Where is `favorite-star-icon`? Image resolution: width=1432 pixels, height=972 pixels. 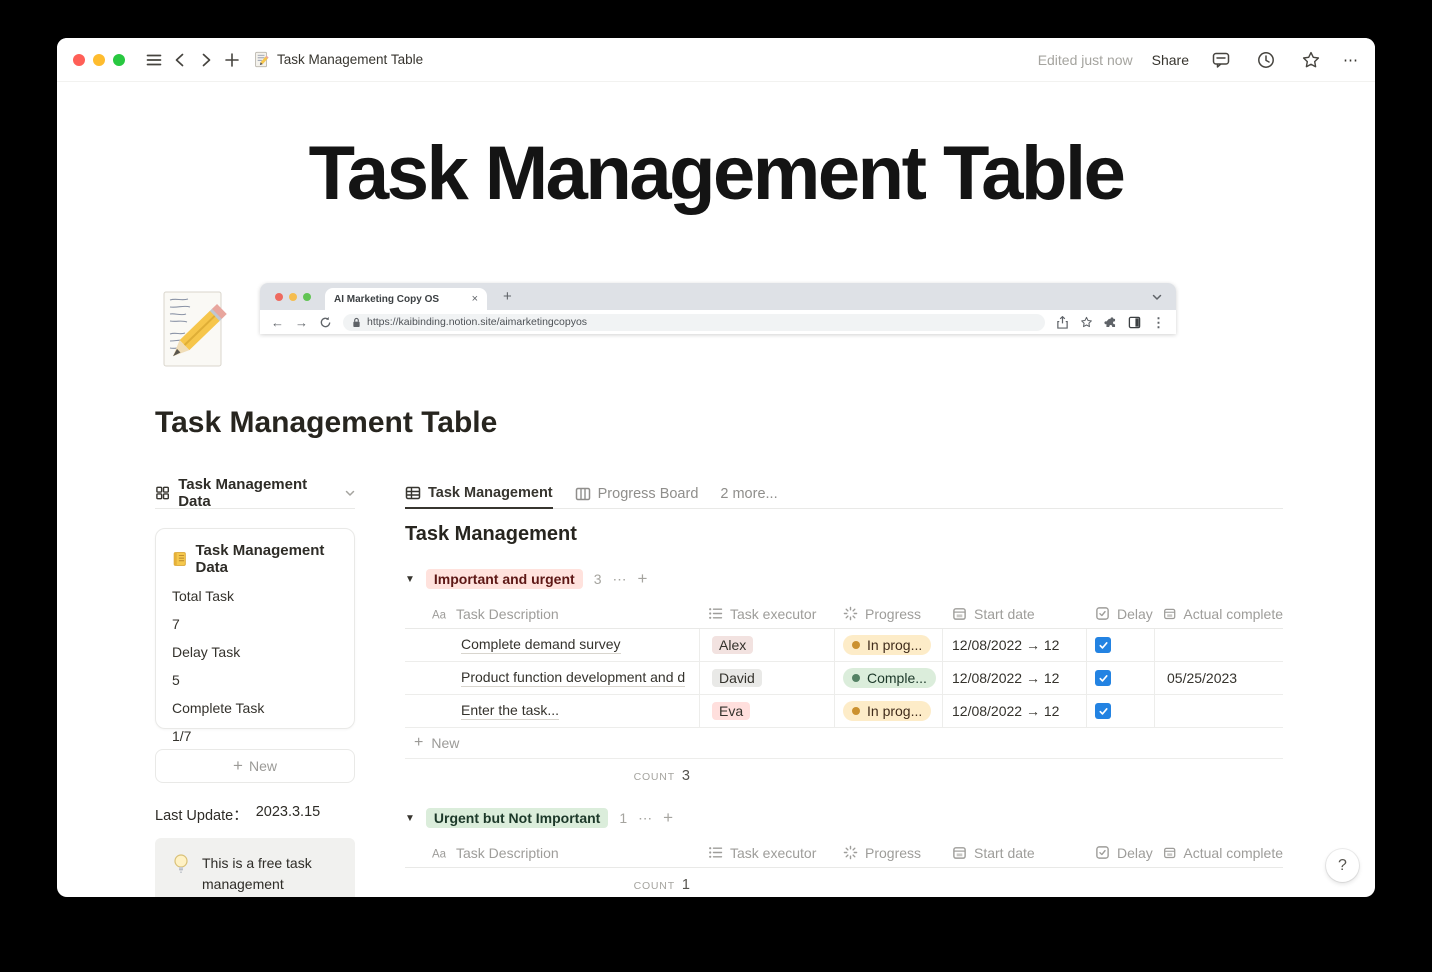 favorite-star-icon is located at coordinates (1311, 60).